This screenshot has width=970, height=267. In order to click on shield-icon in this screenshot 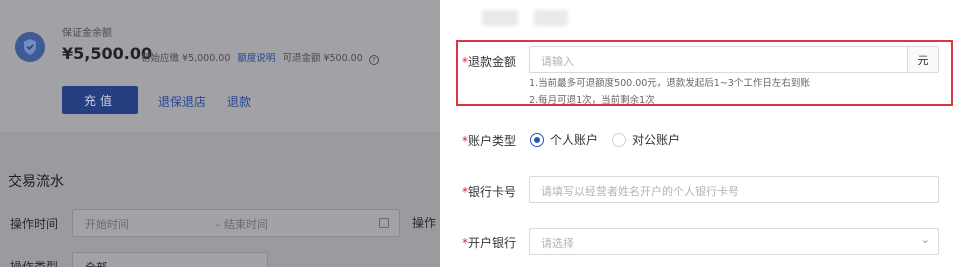, I will do `click(30, 47)`.